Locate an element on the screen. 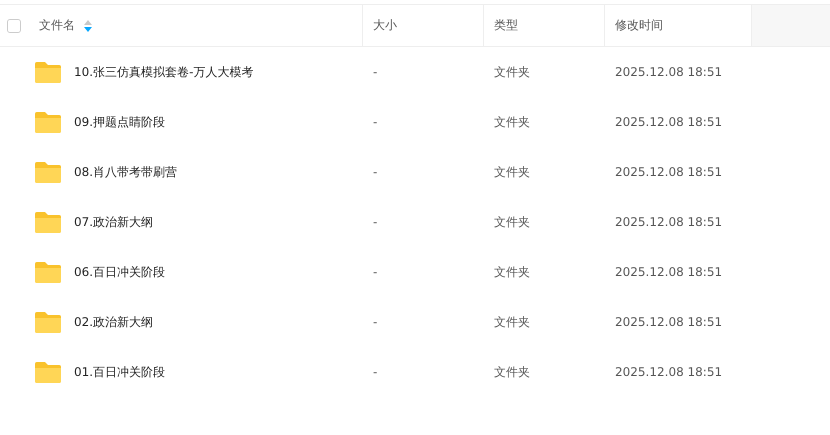  size-column-header: 大小 is located at coordinates (385, 25).